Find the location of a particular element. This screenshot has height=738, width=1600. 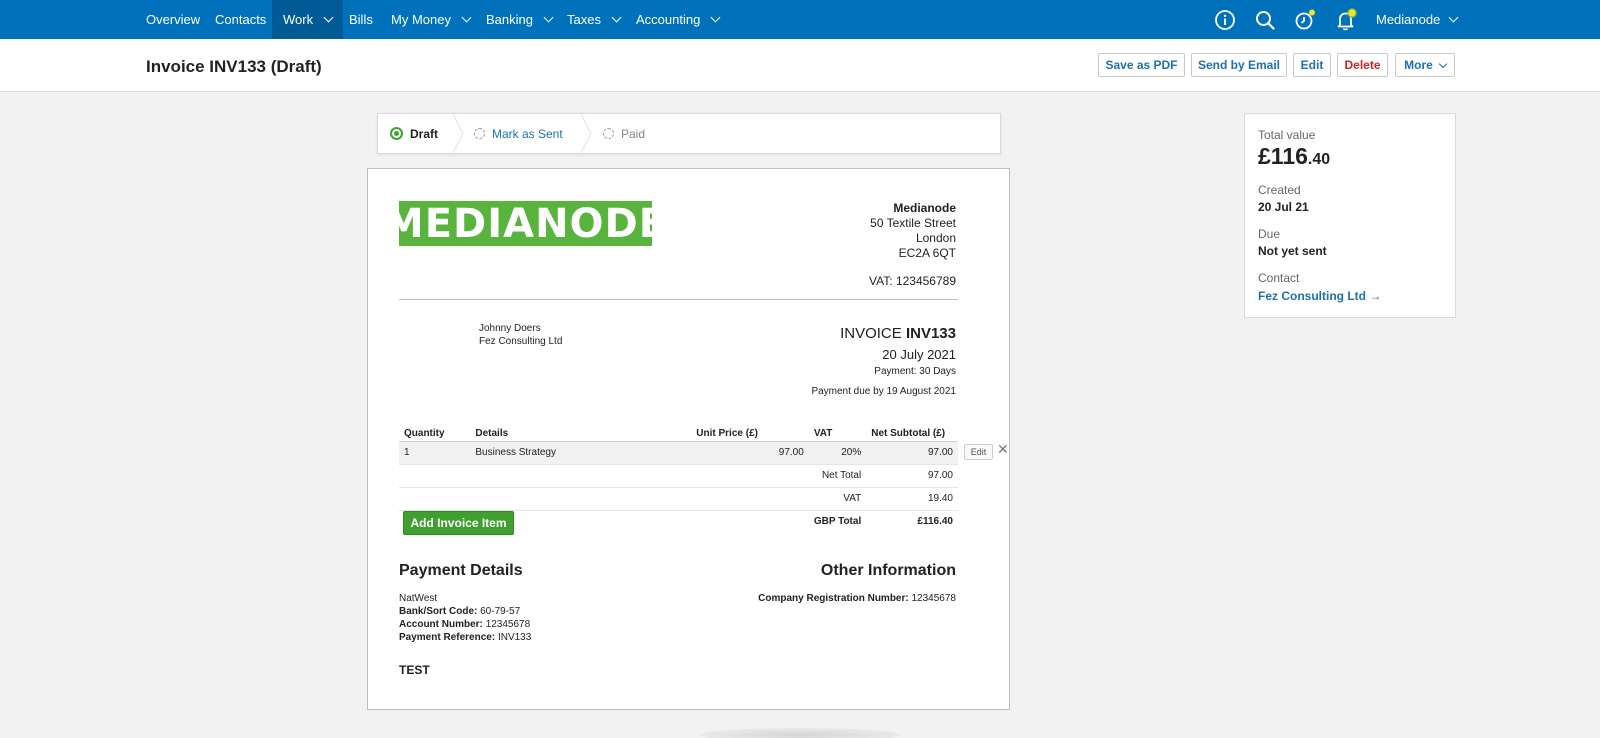

vat-total-value: 19.40 is located at coordinates (912, 498).